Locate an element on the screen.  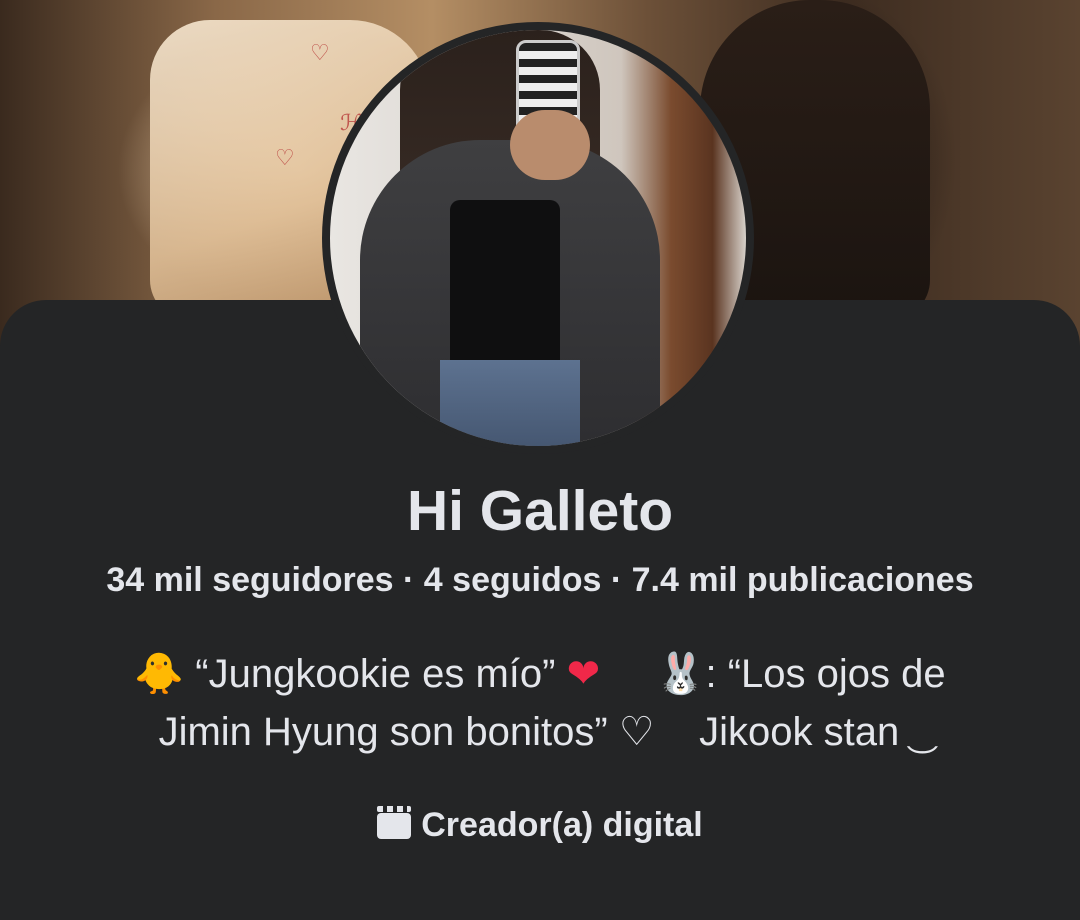
profile-category: Creador(a) digital is located at coordinates (540, 825).